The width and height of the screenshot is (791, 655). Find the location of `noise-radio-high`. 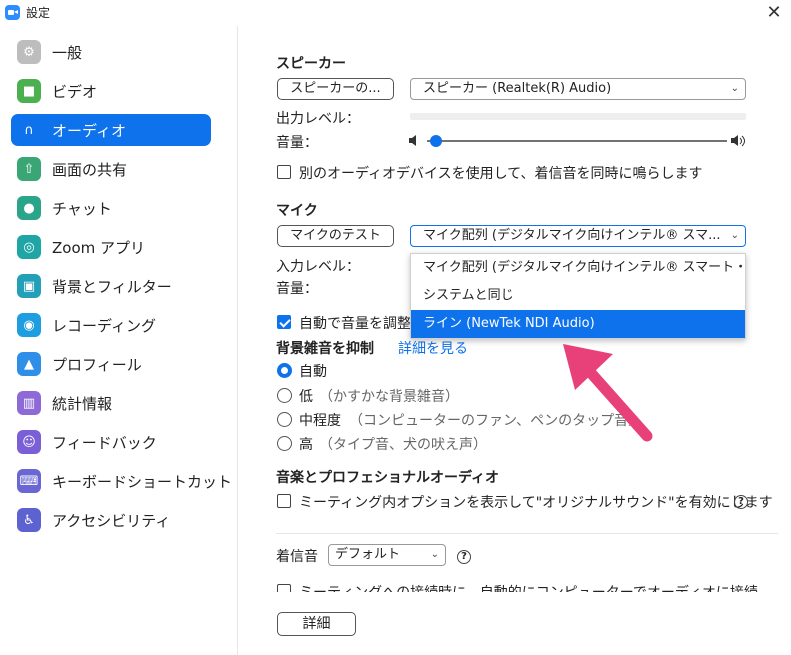

noise-radio-high is located at coordinates (284, 443).